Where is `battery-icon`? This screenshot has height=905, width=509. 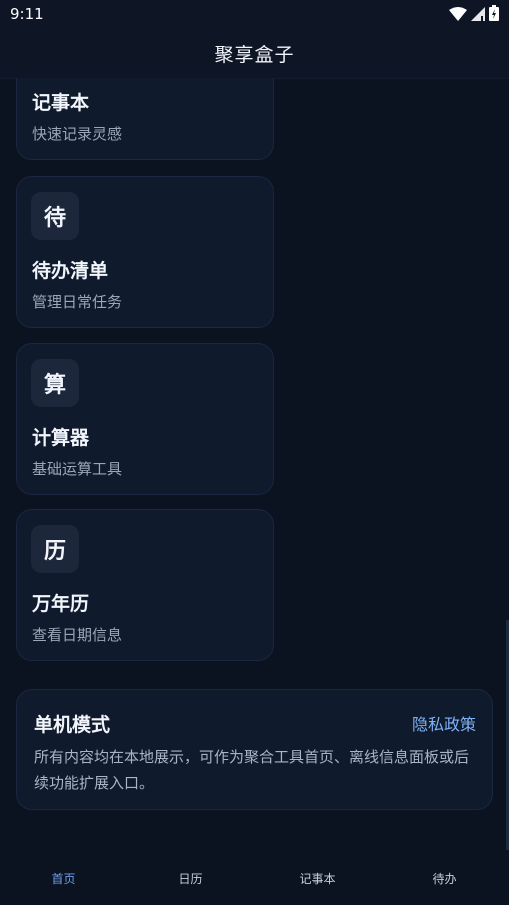
battery-icon is located at coordinates (494, 15).